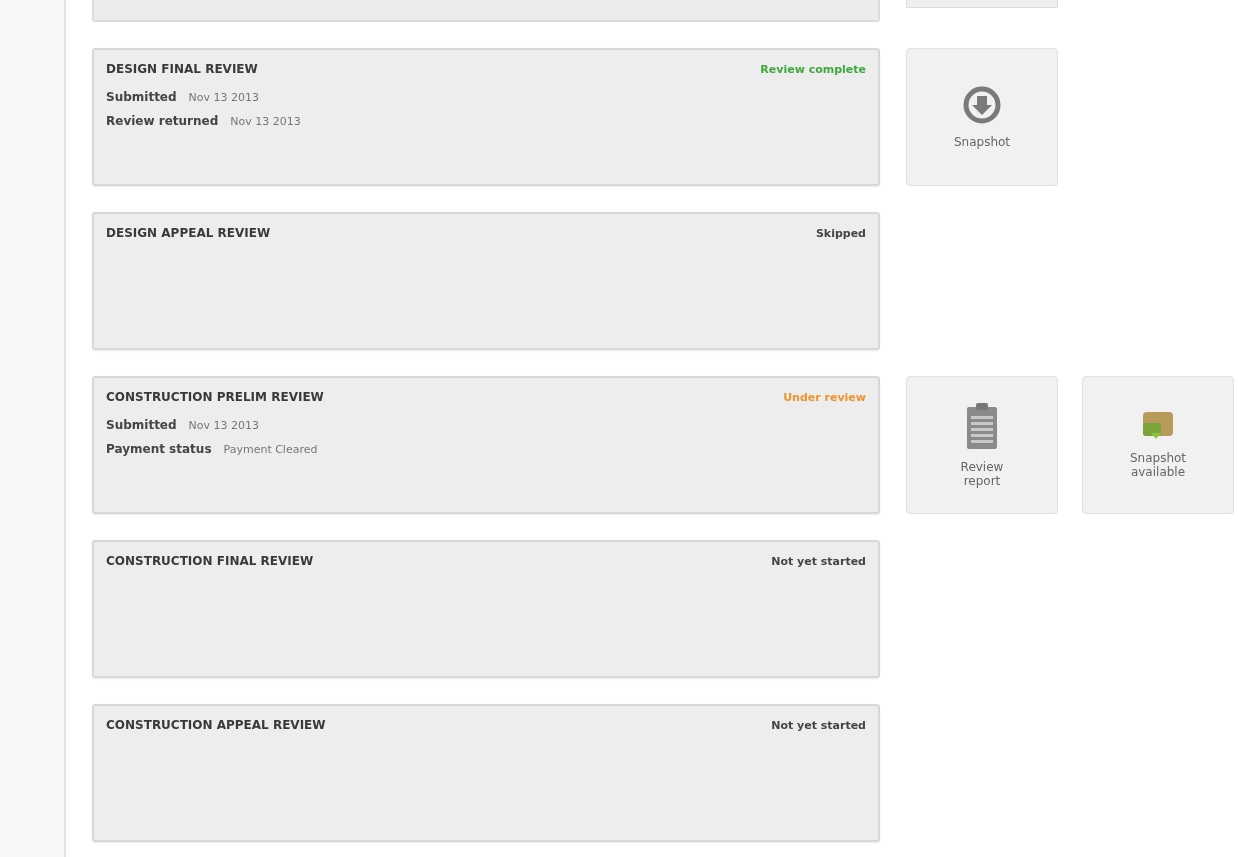  Describe the element at coordinates (1158, 445) in the screenshot. I see `snapshot-button: Snapshot available` at that location.